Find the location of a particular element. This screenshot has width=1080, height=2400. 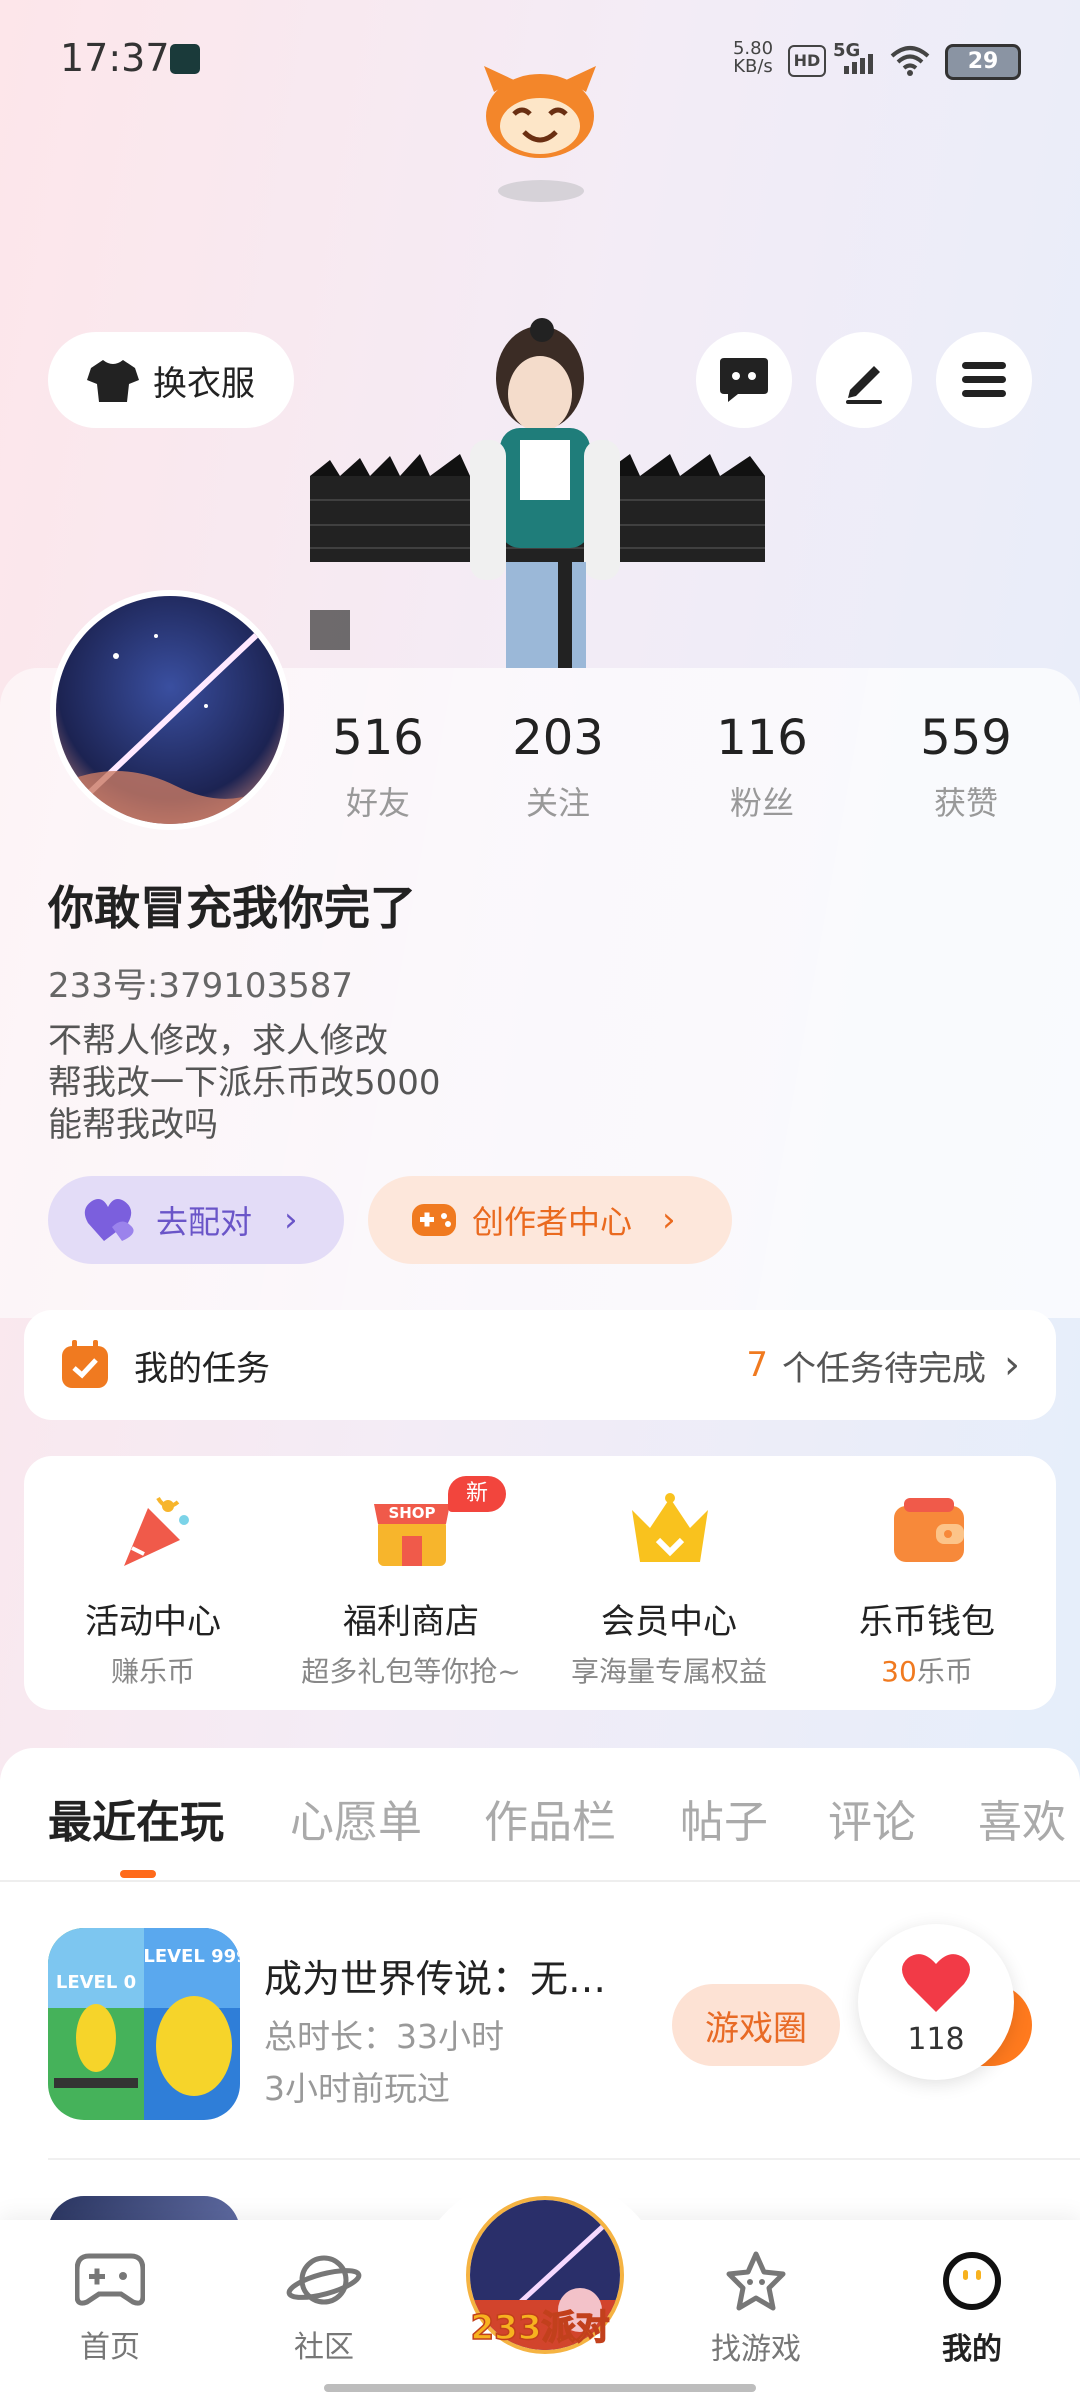

vip-center-sub: 享海量专属权益 is located at coordinates (668, 1671).